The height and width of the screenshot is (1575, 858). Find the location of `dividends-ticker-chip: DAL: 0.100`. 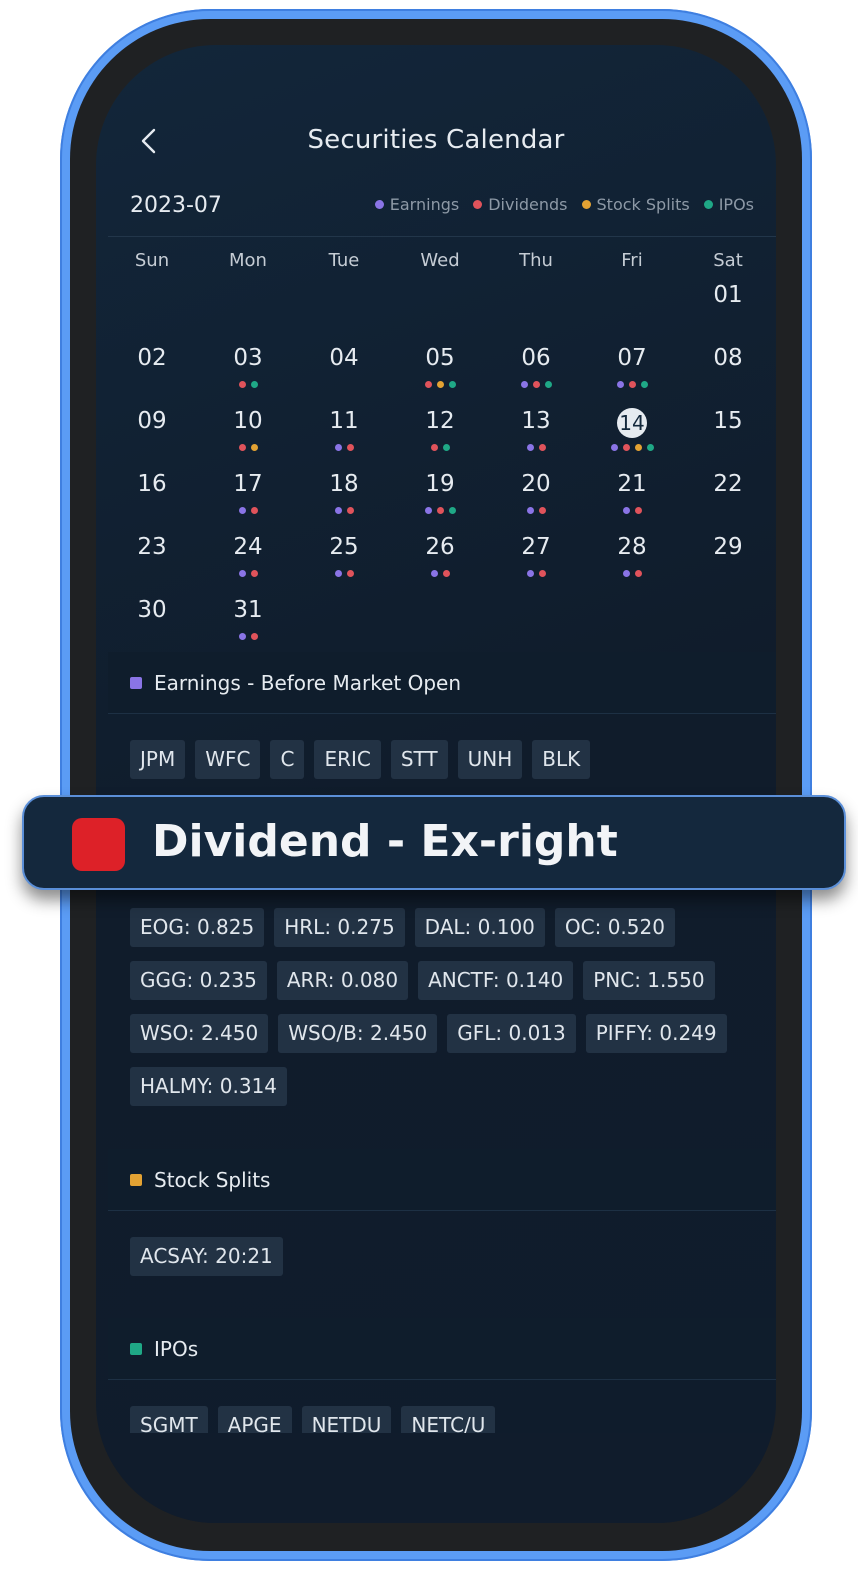

dividends-ticker-chip: DAL: 0.100 is located at coordinates (479, 927).